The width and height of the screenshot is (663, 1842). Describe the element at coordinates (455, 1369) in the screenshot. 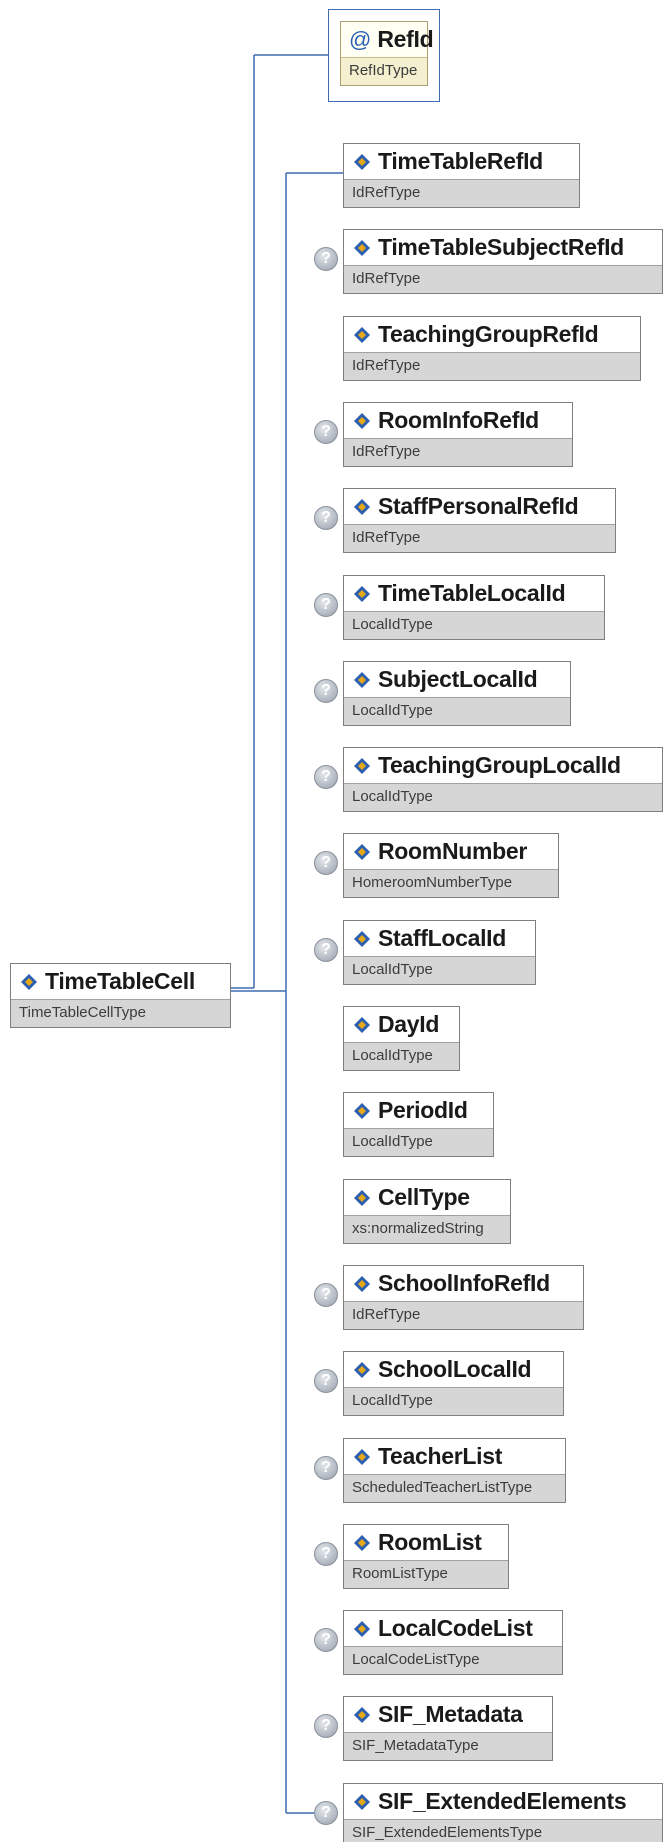

I see `element-name: SchoolLocalId` at that location.